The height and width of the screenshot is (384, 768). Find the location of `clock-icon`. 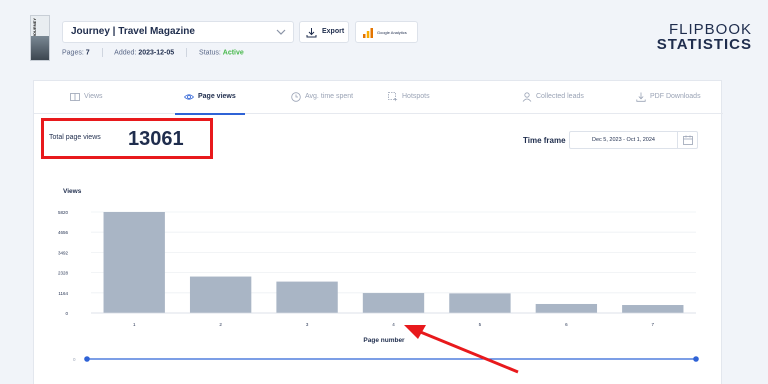

clock-icon is located at coordinates (296, 97).